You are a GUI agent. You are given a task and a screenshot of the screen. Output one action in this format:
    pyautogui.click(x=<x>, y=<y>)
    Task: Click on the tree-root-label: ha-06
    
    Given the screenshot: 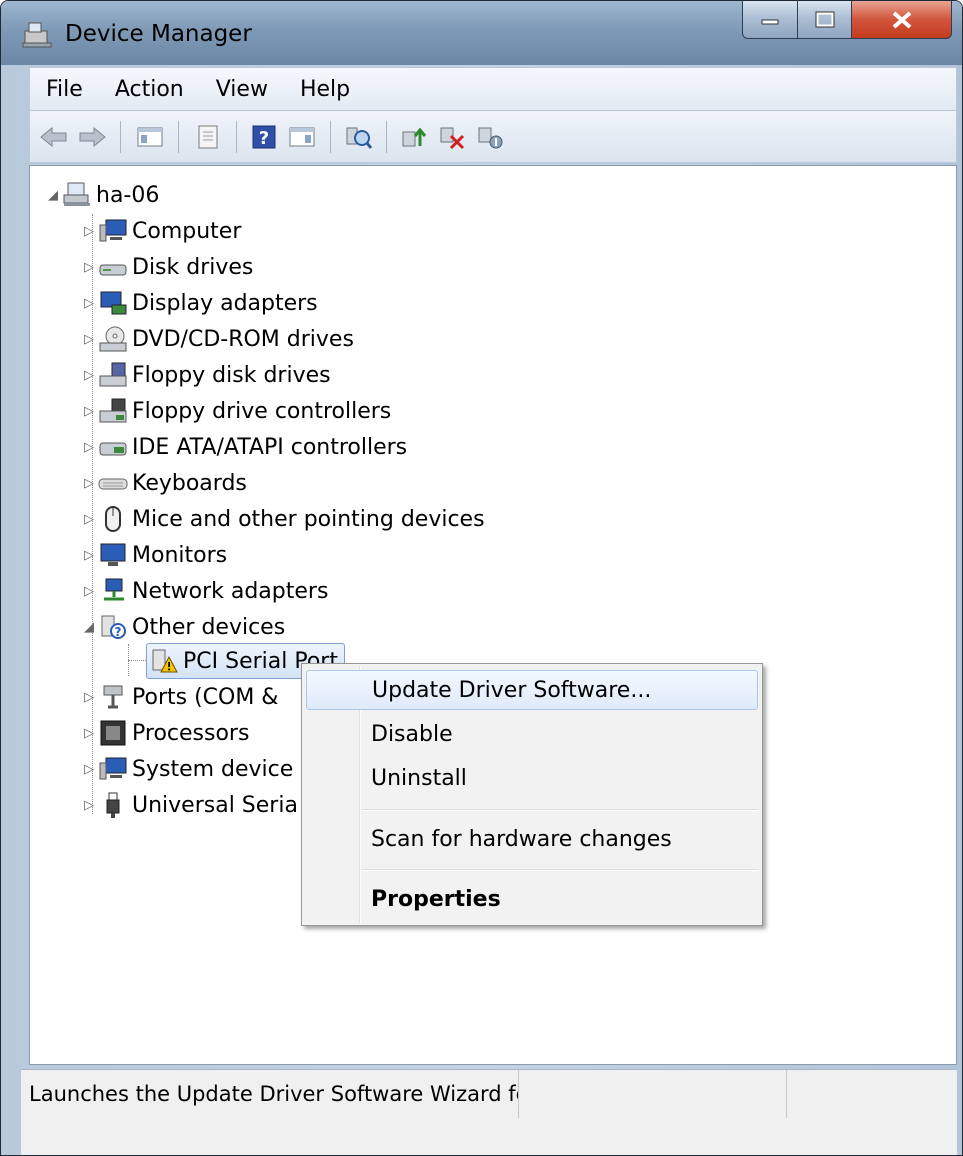 What is the action you would take?
    pyautogui.click(x=128, y=195)
    